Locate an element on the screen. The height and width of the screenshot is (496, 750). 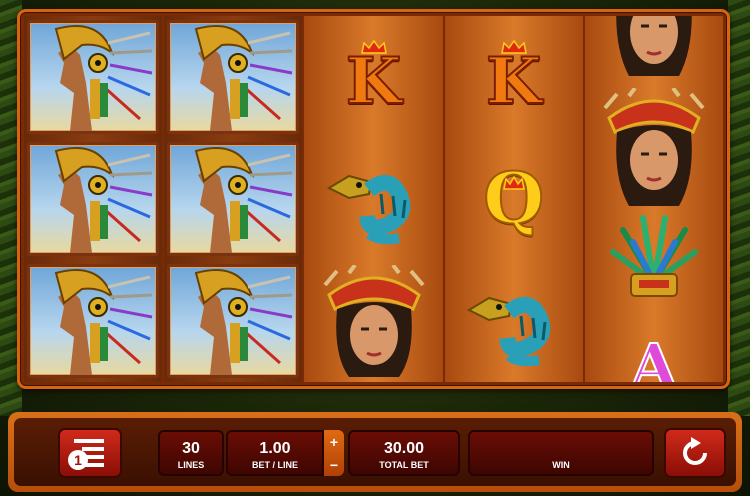
symbol-headdress is located at coordinates (654, 262).